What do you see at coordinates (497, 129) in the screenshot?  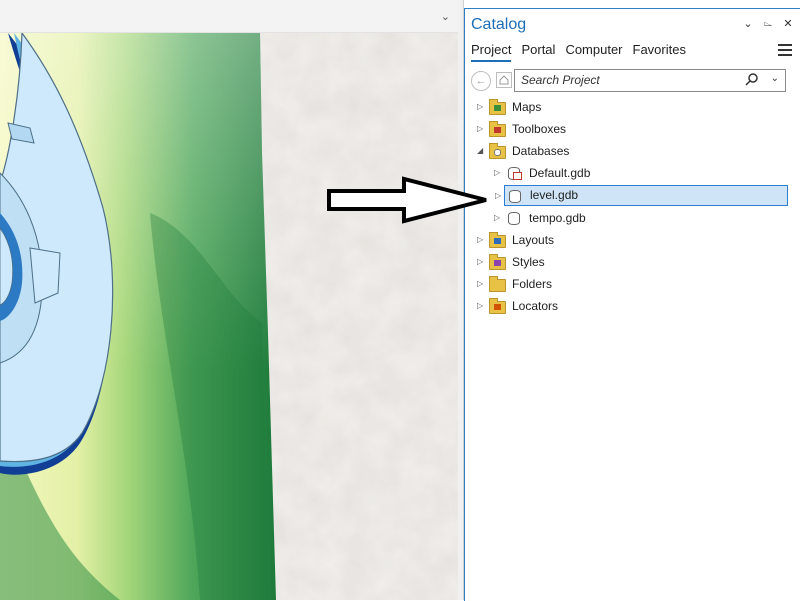 I see `toolboxes-folder-icon` at bounding box center [497, 129].